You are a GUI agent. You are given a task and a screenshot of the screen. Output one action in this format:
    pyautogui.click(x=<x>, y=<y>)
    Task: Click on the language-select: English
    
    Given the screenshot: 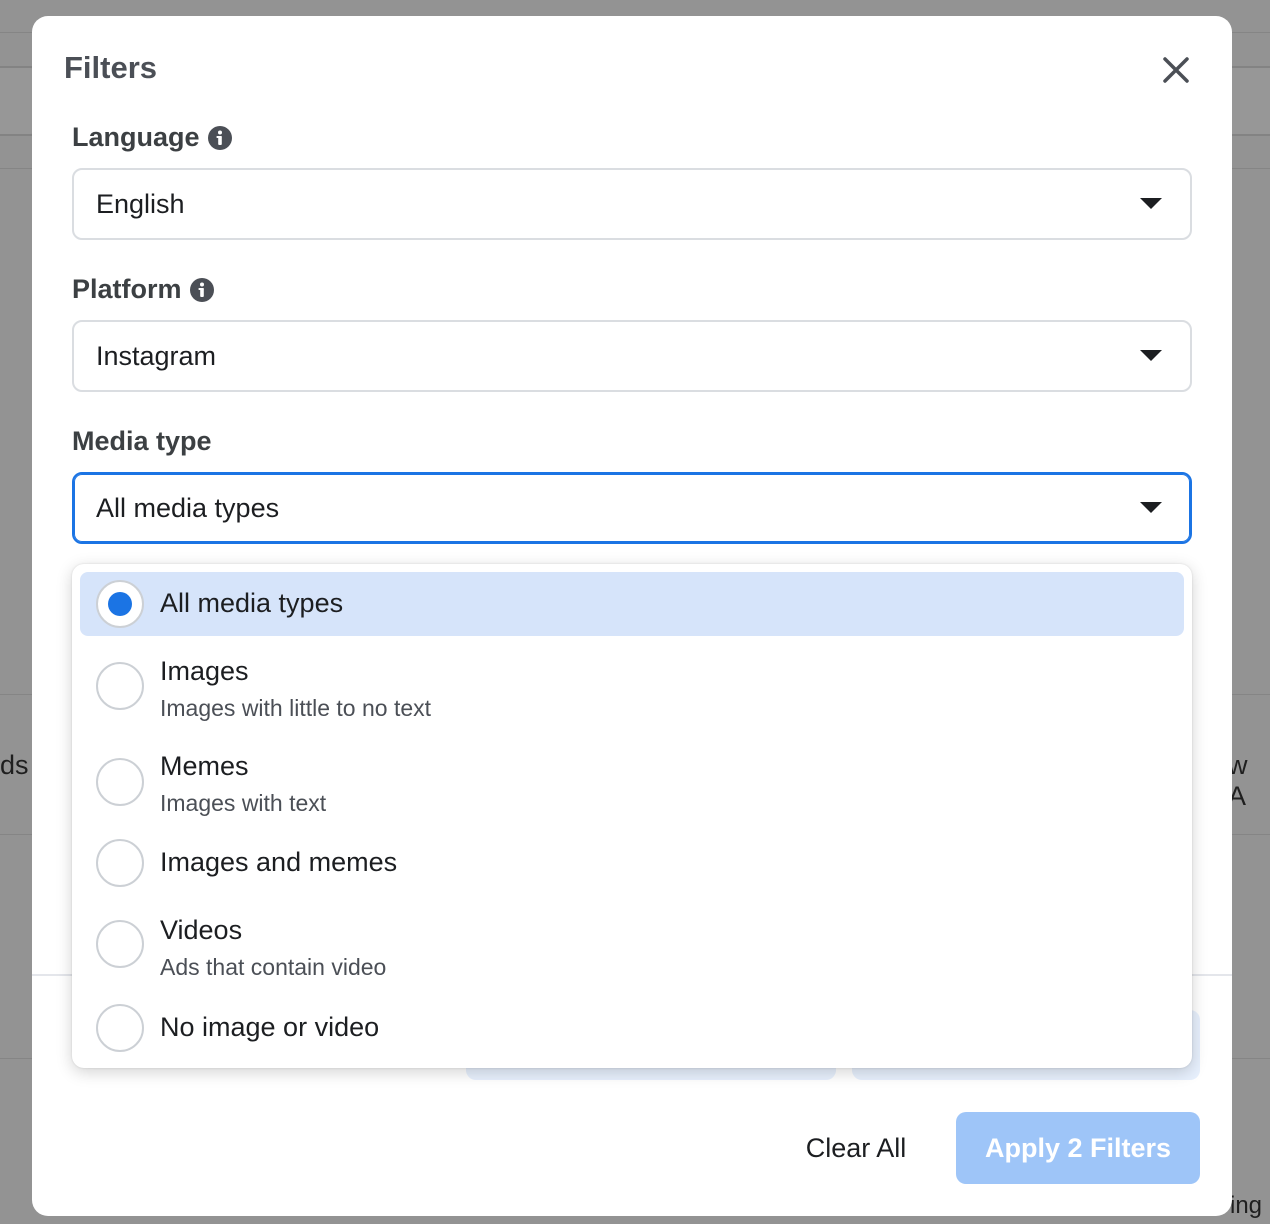 What is the action you would take?
    pyautogui.click(x=632, y=204)
    